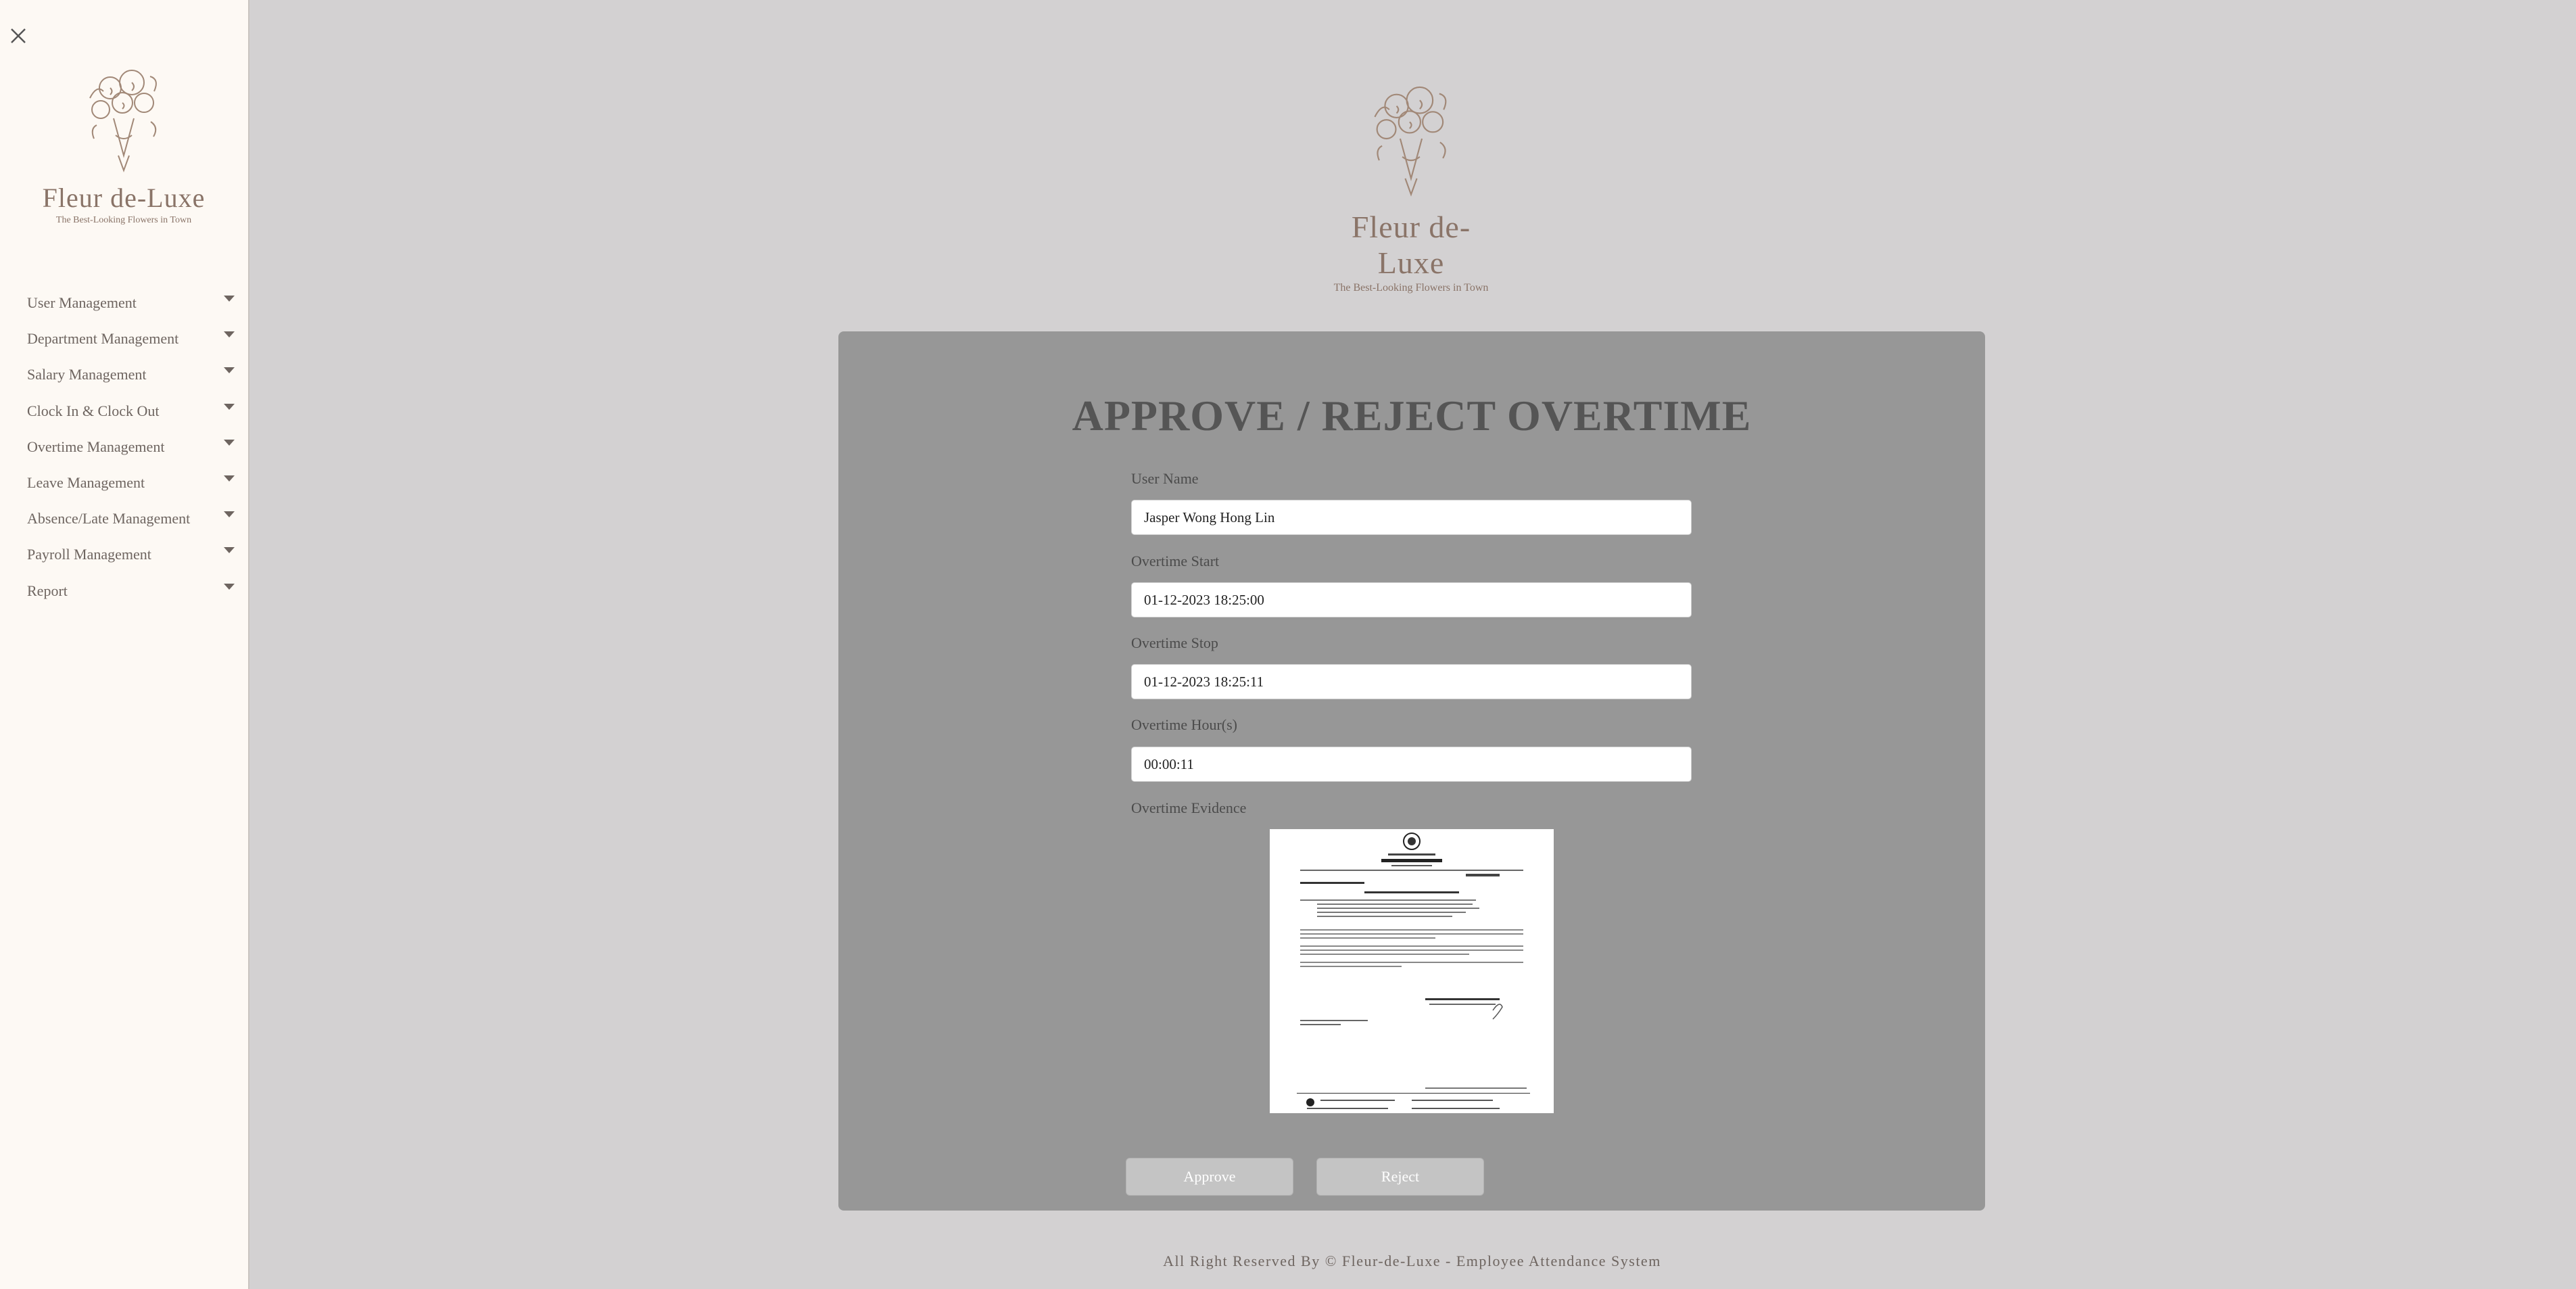 This screenshot has height=1289, width=2576. Describe the element at coordinates (124, 589) in the screenshot. I see `sidebar-item-report: Report` at that location.